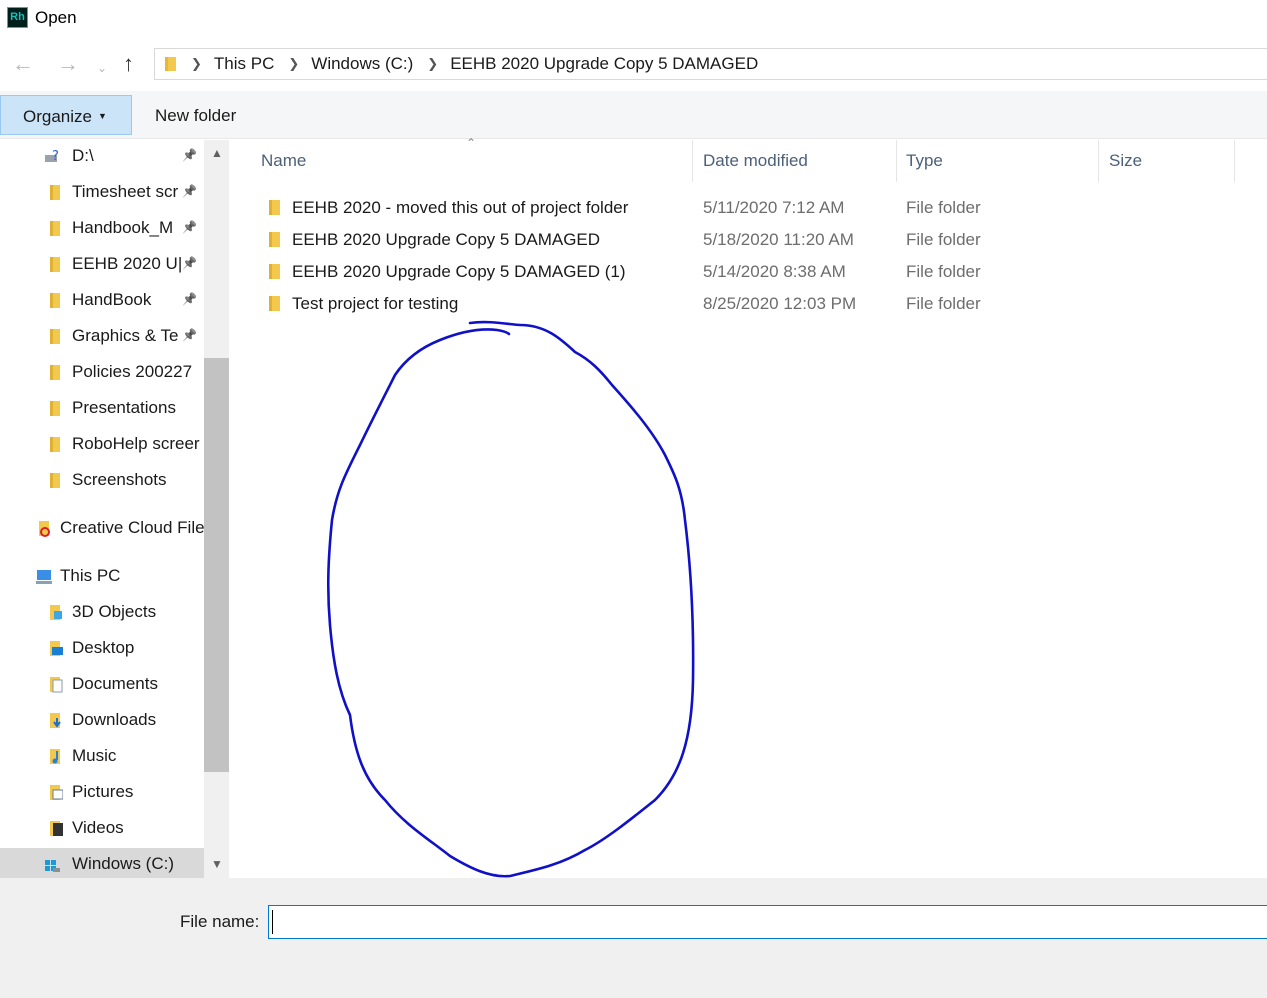 The width and height of the screenshot is (1267, 998). I want to click on sidebar-item: HandBook 📌, so click(102, 301).